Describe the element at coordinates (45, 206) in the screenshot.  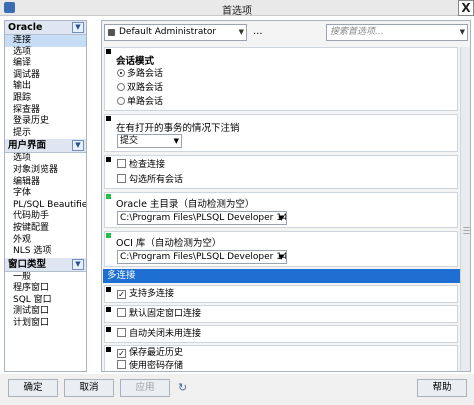
I see `tree-item-beautifier: PL/SQL Beautifier` at that location.